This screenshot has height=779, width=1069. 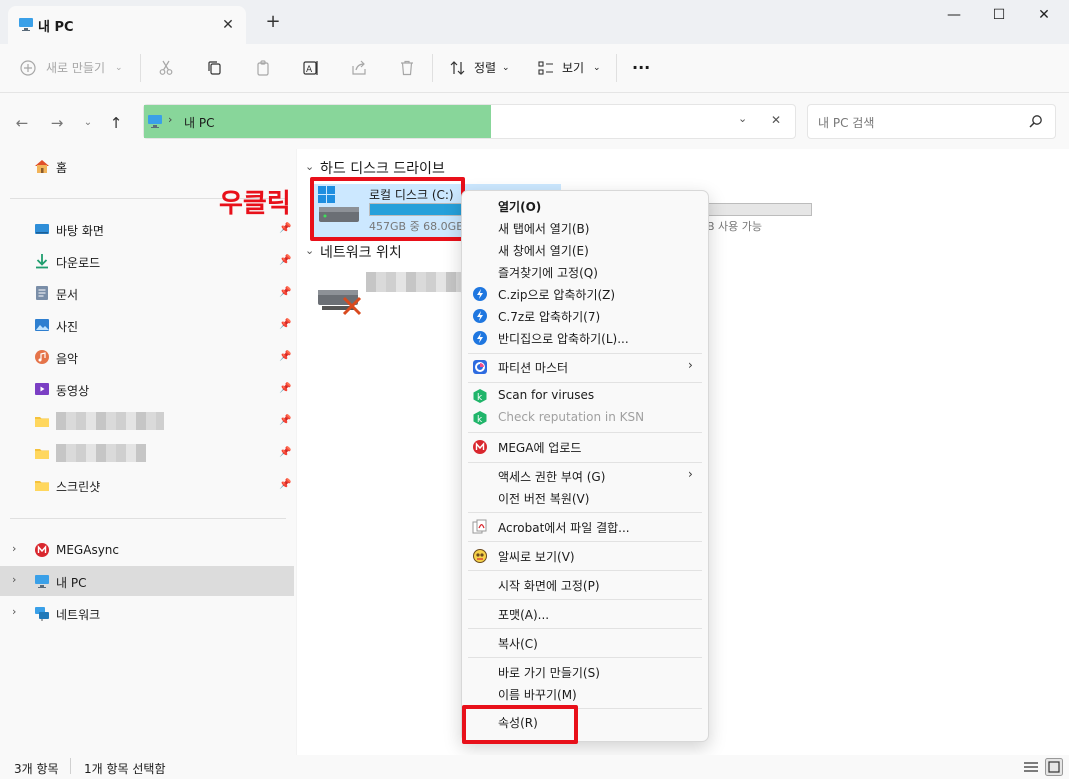 What do you see at coordinates (534, 767) in the screenshot?
I see `status-bar: 3개 항목 1개 항목 선택함` at bounding box center [534, 767].